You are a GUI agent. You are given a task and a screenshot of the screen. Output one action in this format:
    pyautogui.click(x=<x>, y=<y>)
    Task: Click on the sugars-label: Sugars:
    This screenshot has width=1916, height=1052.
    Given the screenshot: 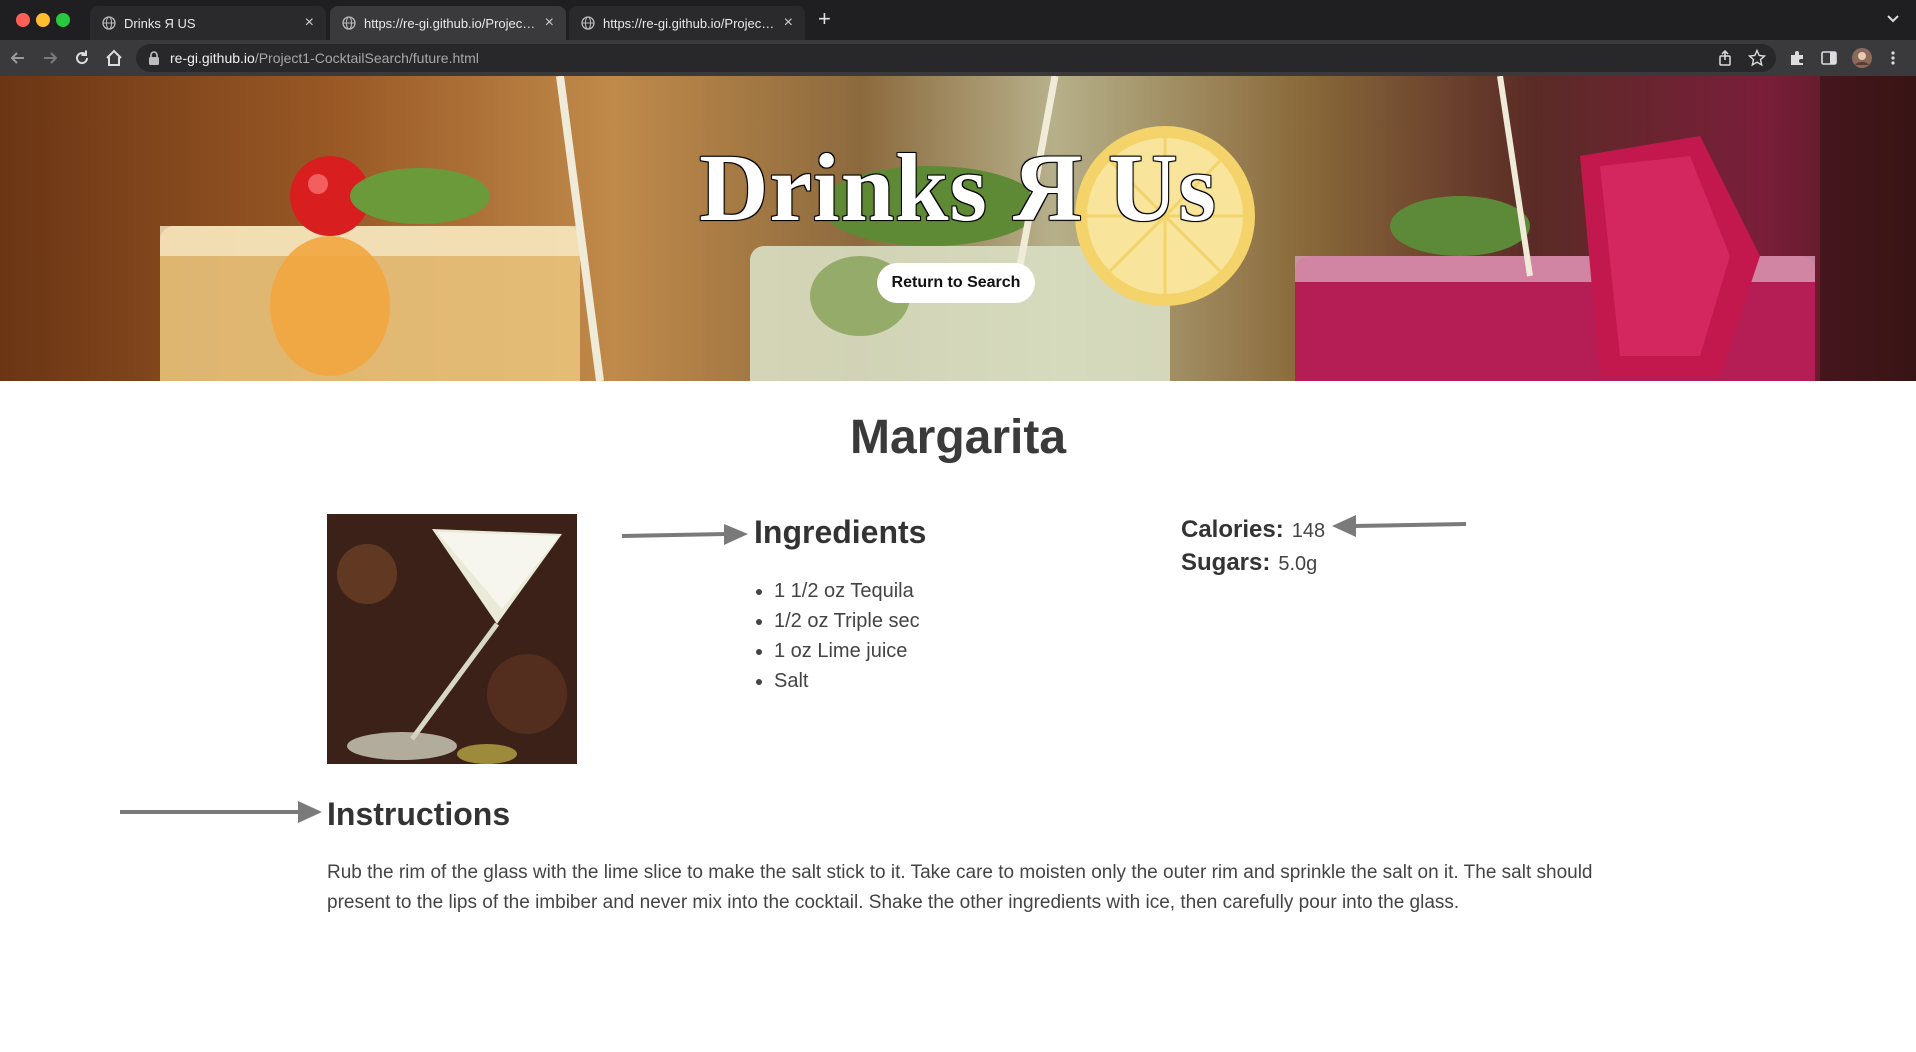 What is the action you would take?
    pyautogui.click(x=1226, y=562)
    